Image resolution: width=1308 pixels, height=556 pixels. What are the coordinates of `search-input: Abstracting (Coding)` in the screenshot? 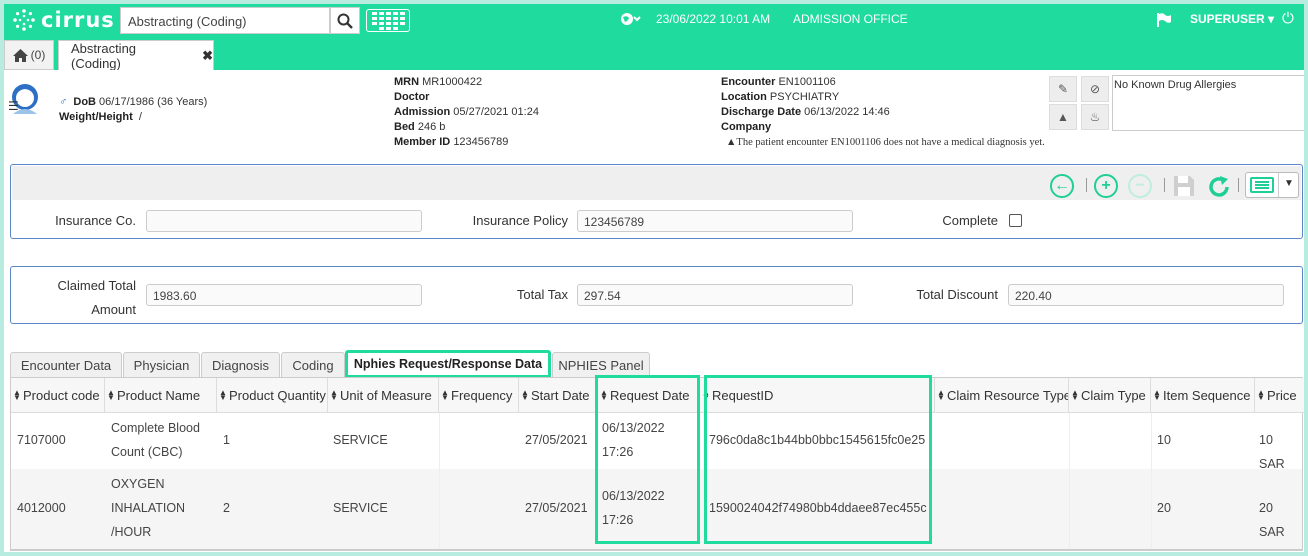 It's located at (225, 20).